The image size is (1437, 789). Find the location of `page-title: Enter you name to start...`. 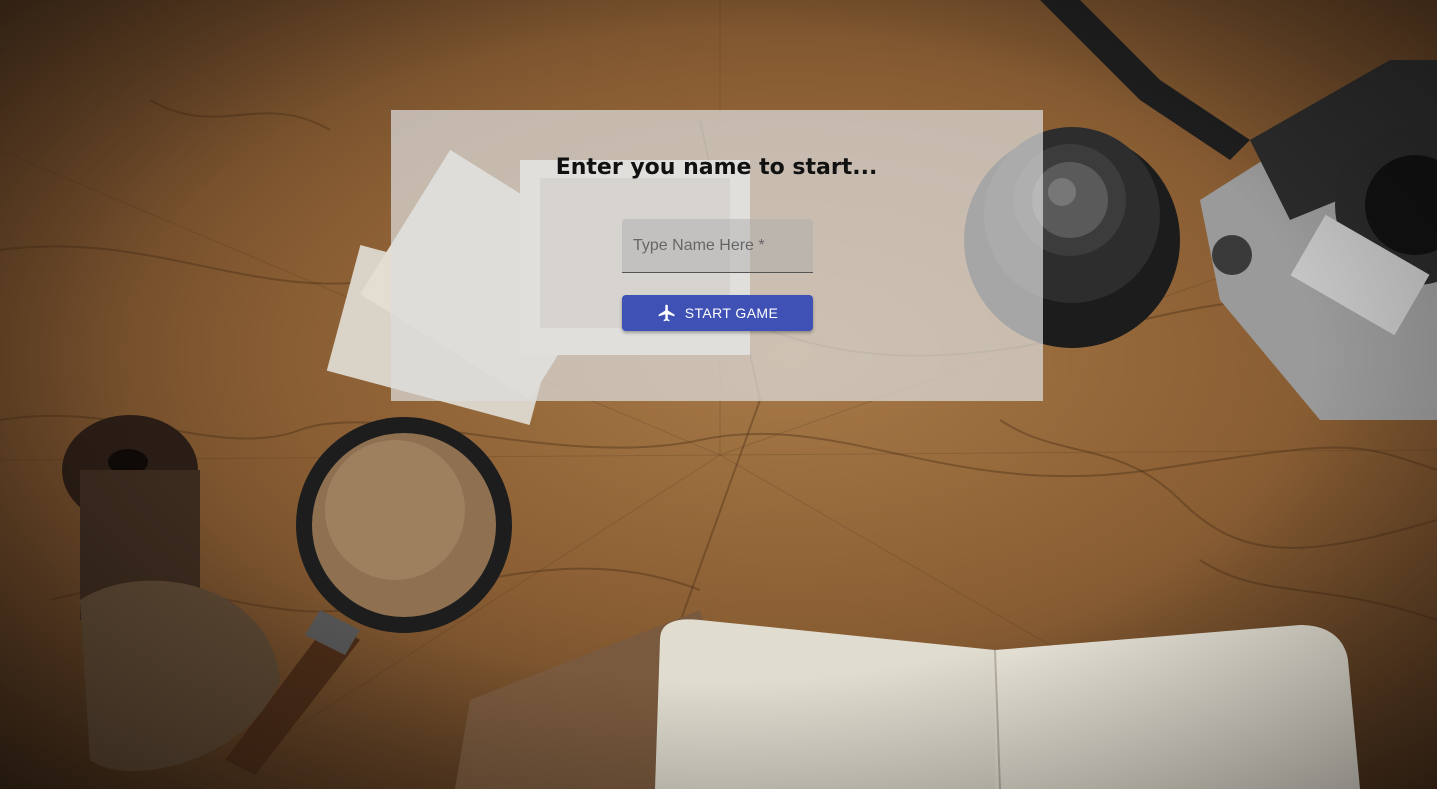

page-title: Enter you name to start... is located at coordinates (716, 167).